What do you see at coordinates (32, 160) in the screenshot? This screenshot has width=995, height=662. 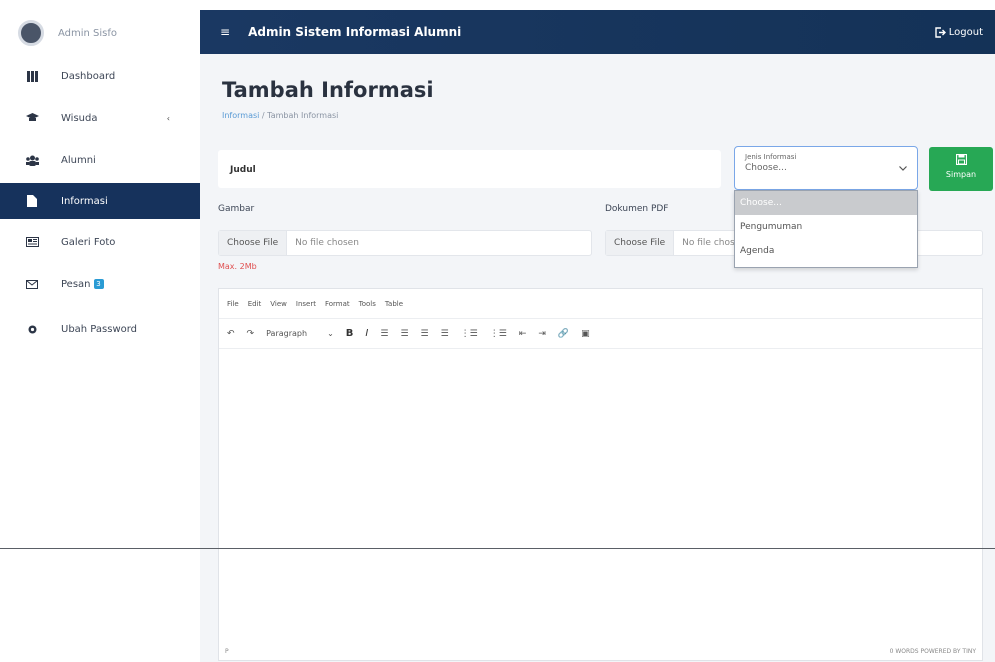 I see `users-icon` at bounding box center [32, 160].